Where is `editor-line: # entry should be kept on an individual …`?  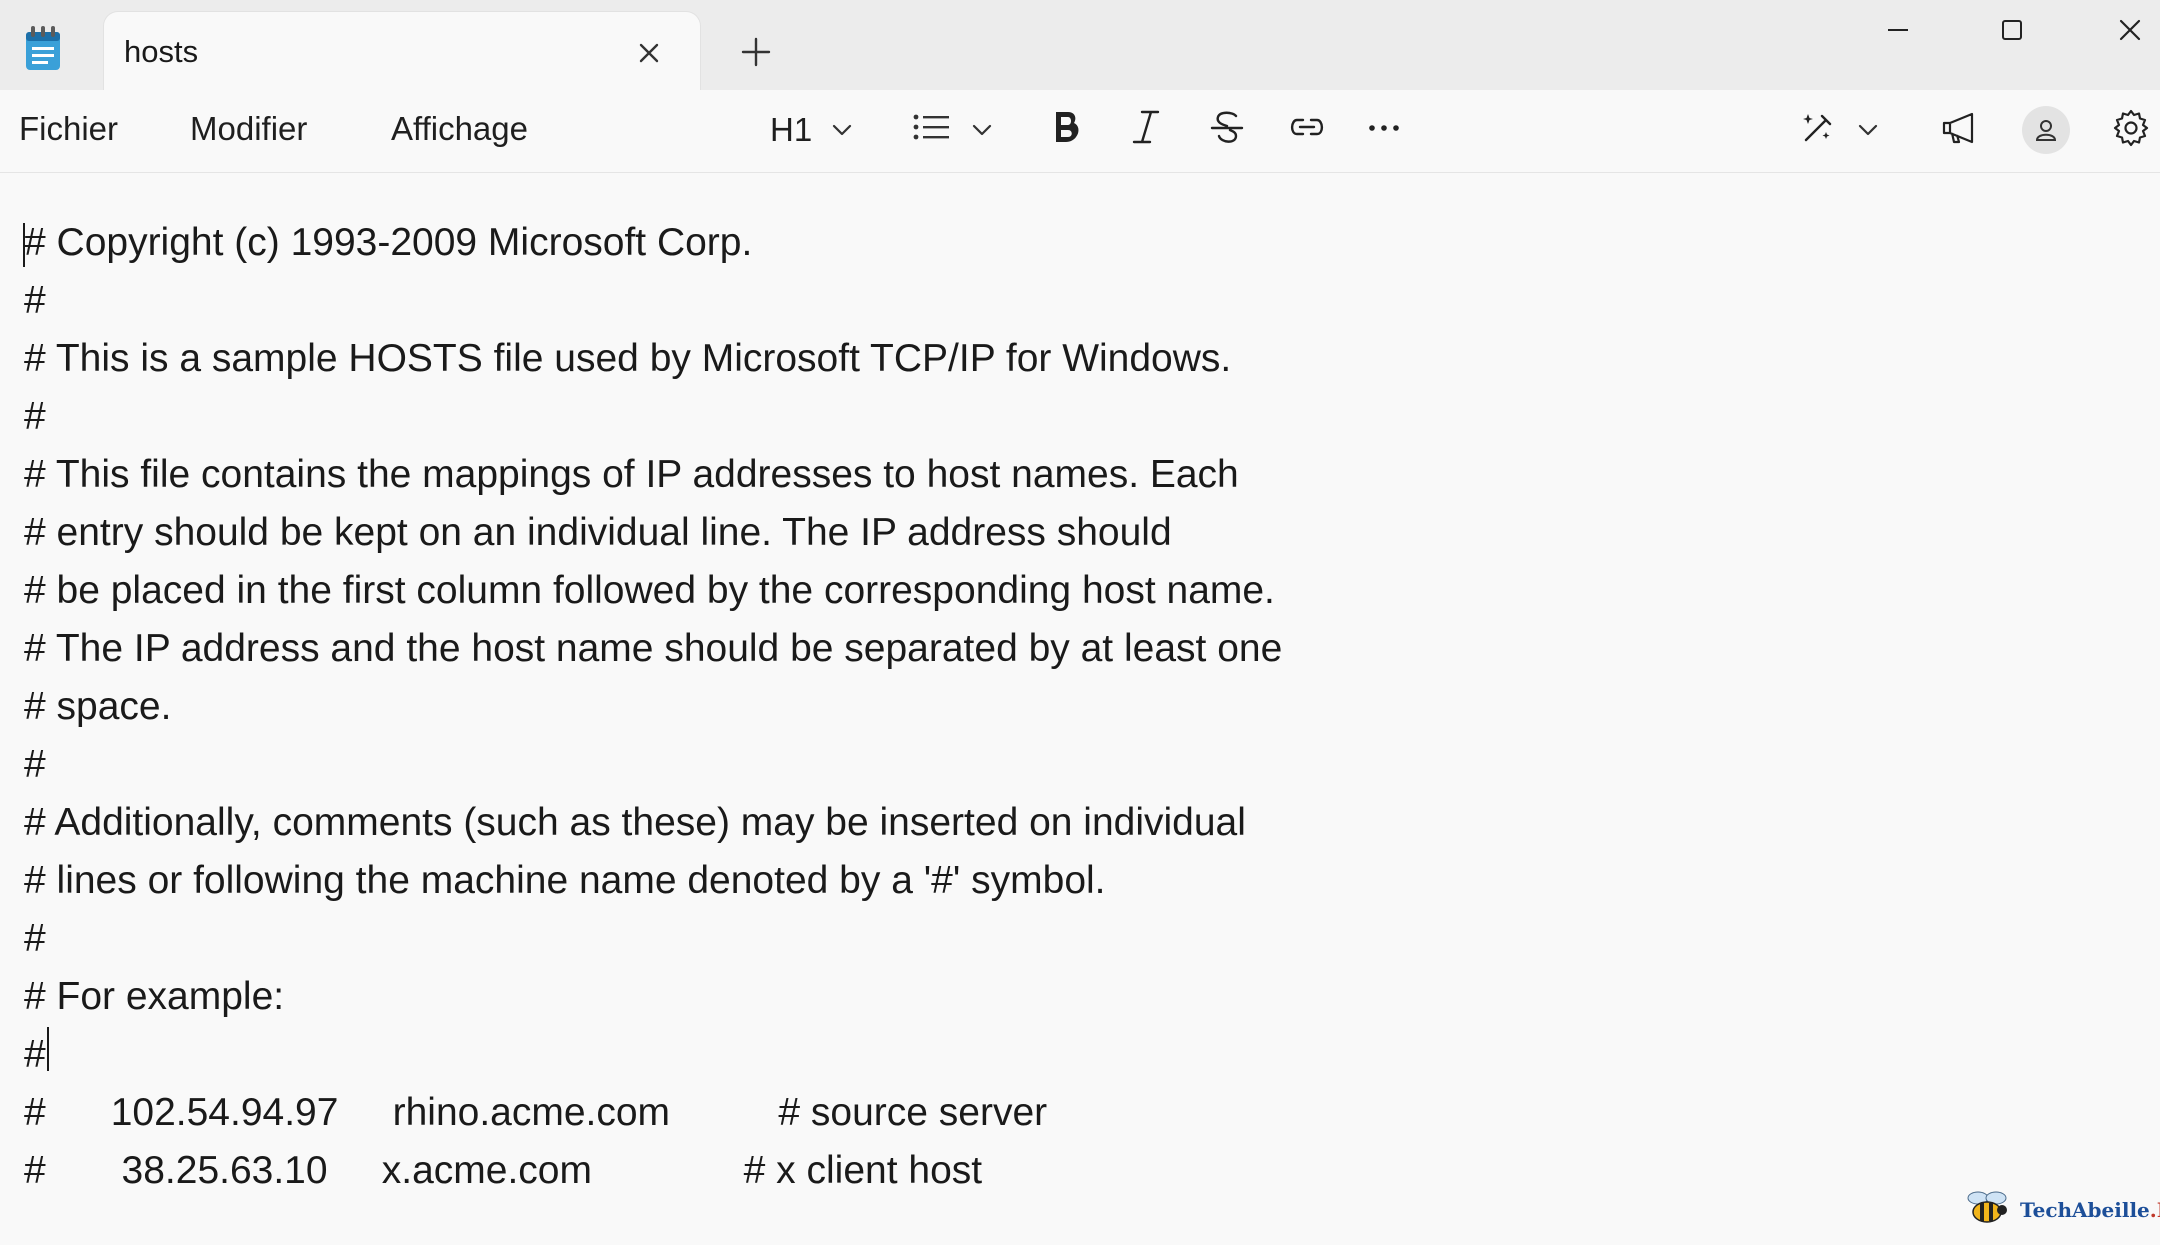 editor-line: # entry should be kept on an individual … is located at coordinates (598, 532).